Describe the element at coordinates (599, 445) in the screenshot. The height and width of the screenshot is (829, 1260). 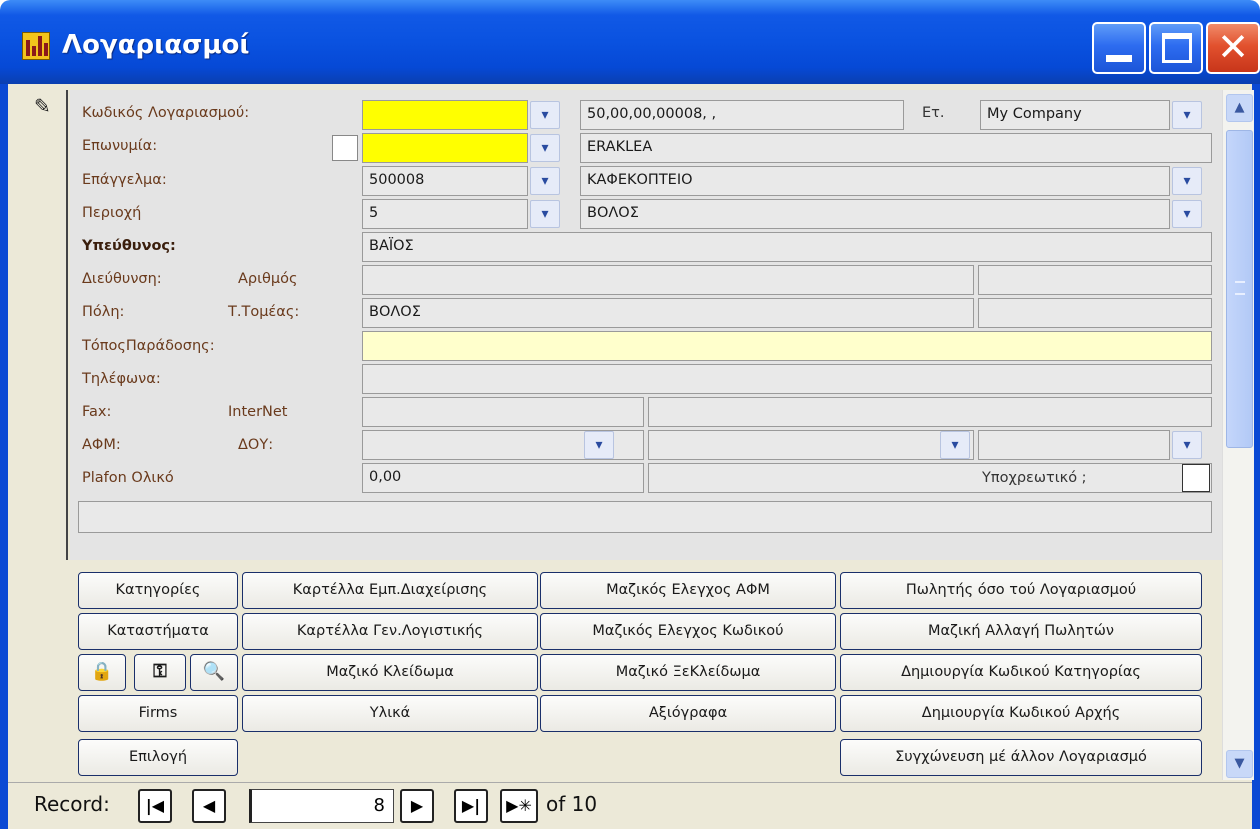
I see `vat-dropdown: ▾` at that location.